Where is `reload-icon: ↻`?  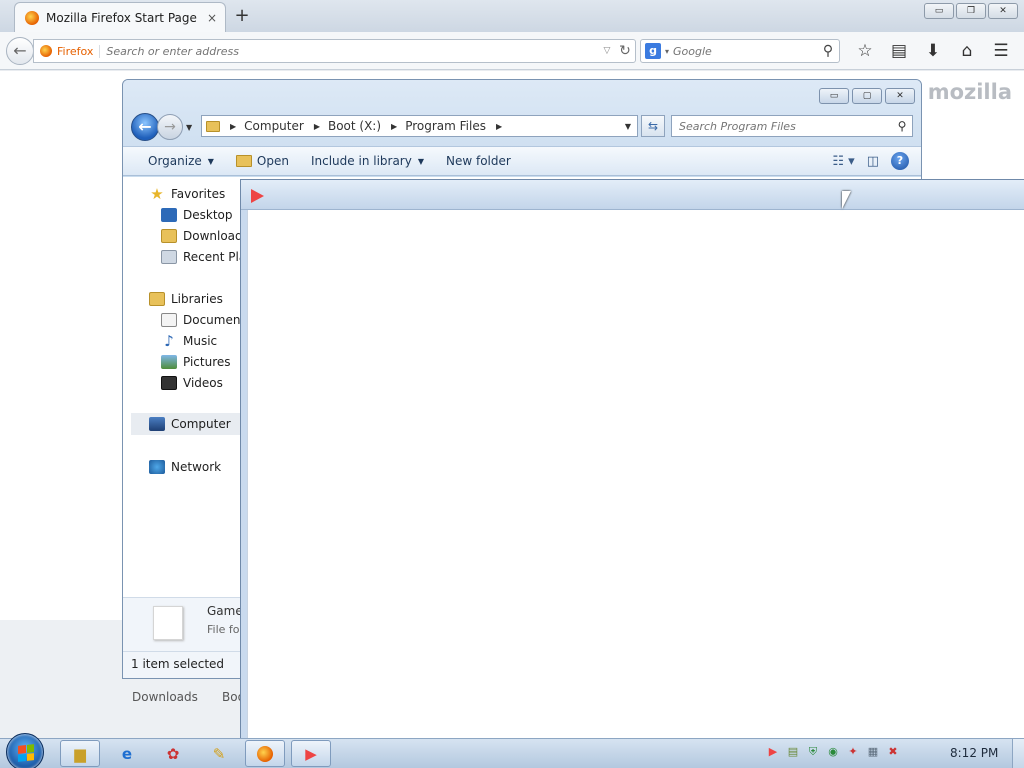
reload-icon: ↻ is located at coordinates (625, 51).